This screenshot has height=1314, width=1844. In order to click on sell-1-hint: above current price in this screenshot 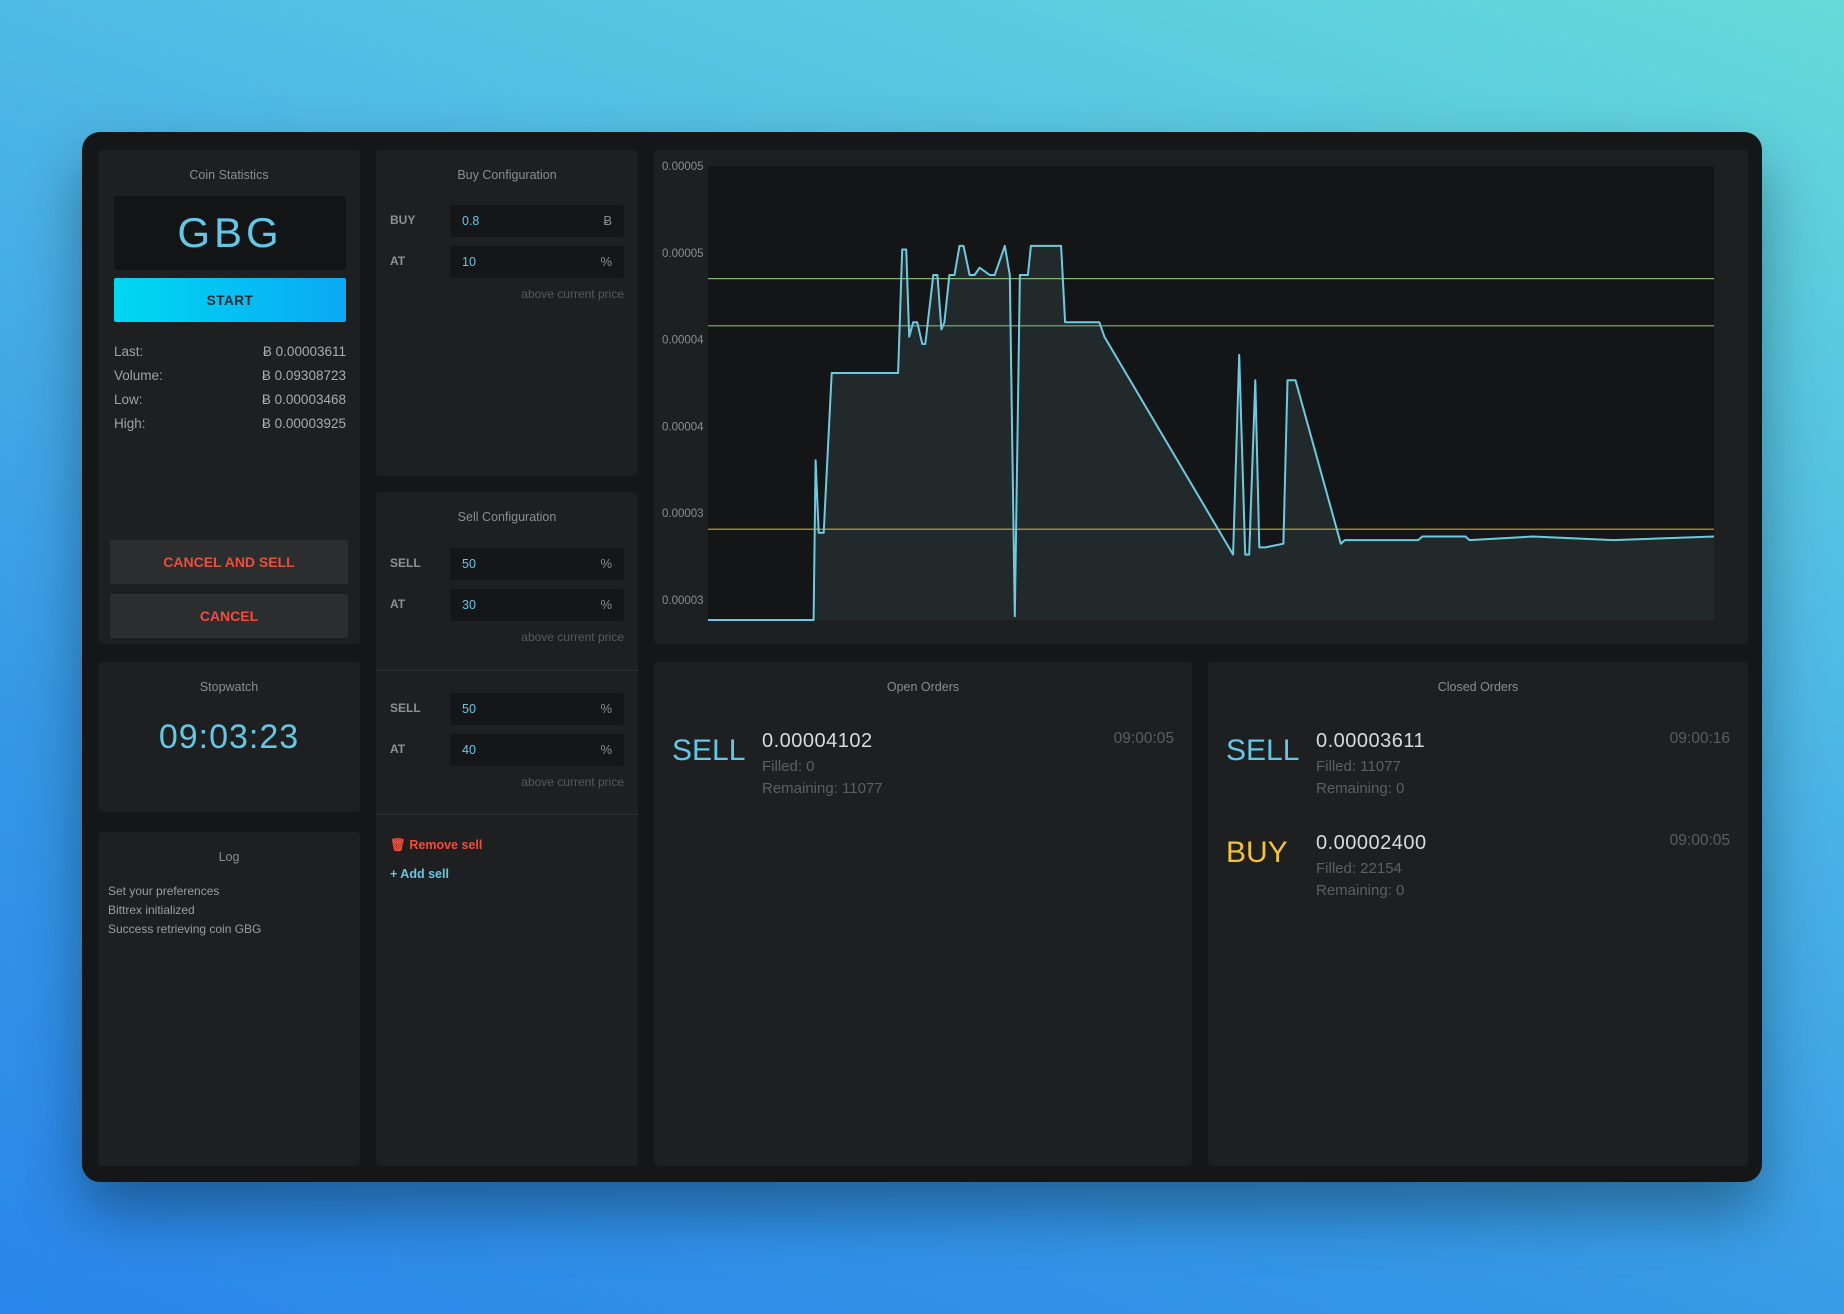, I will do `click(572, 637)`.